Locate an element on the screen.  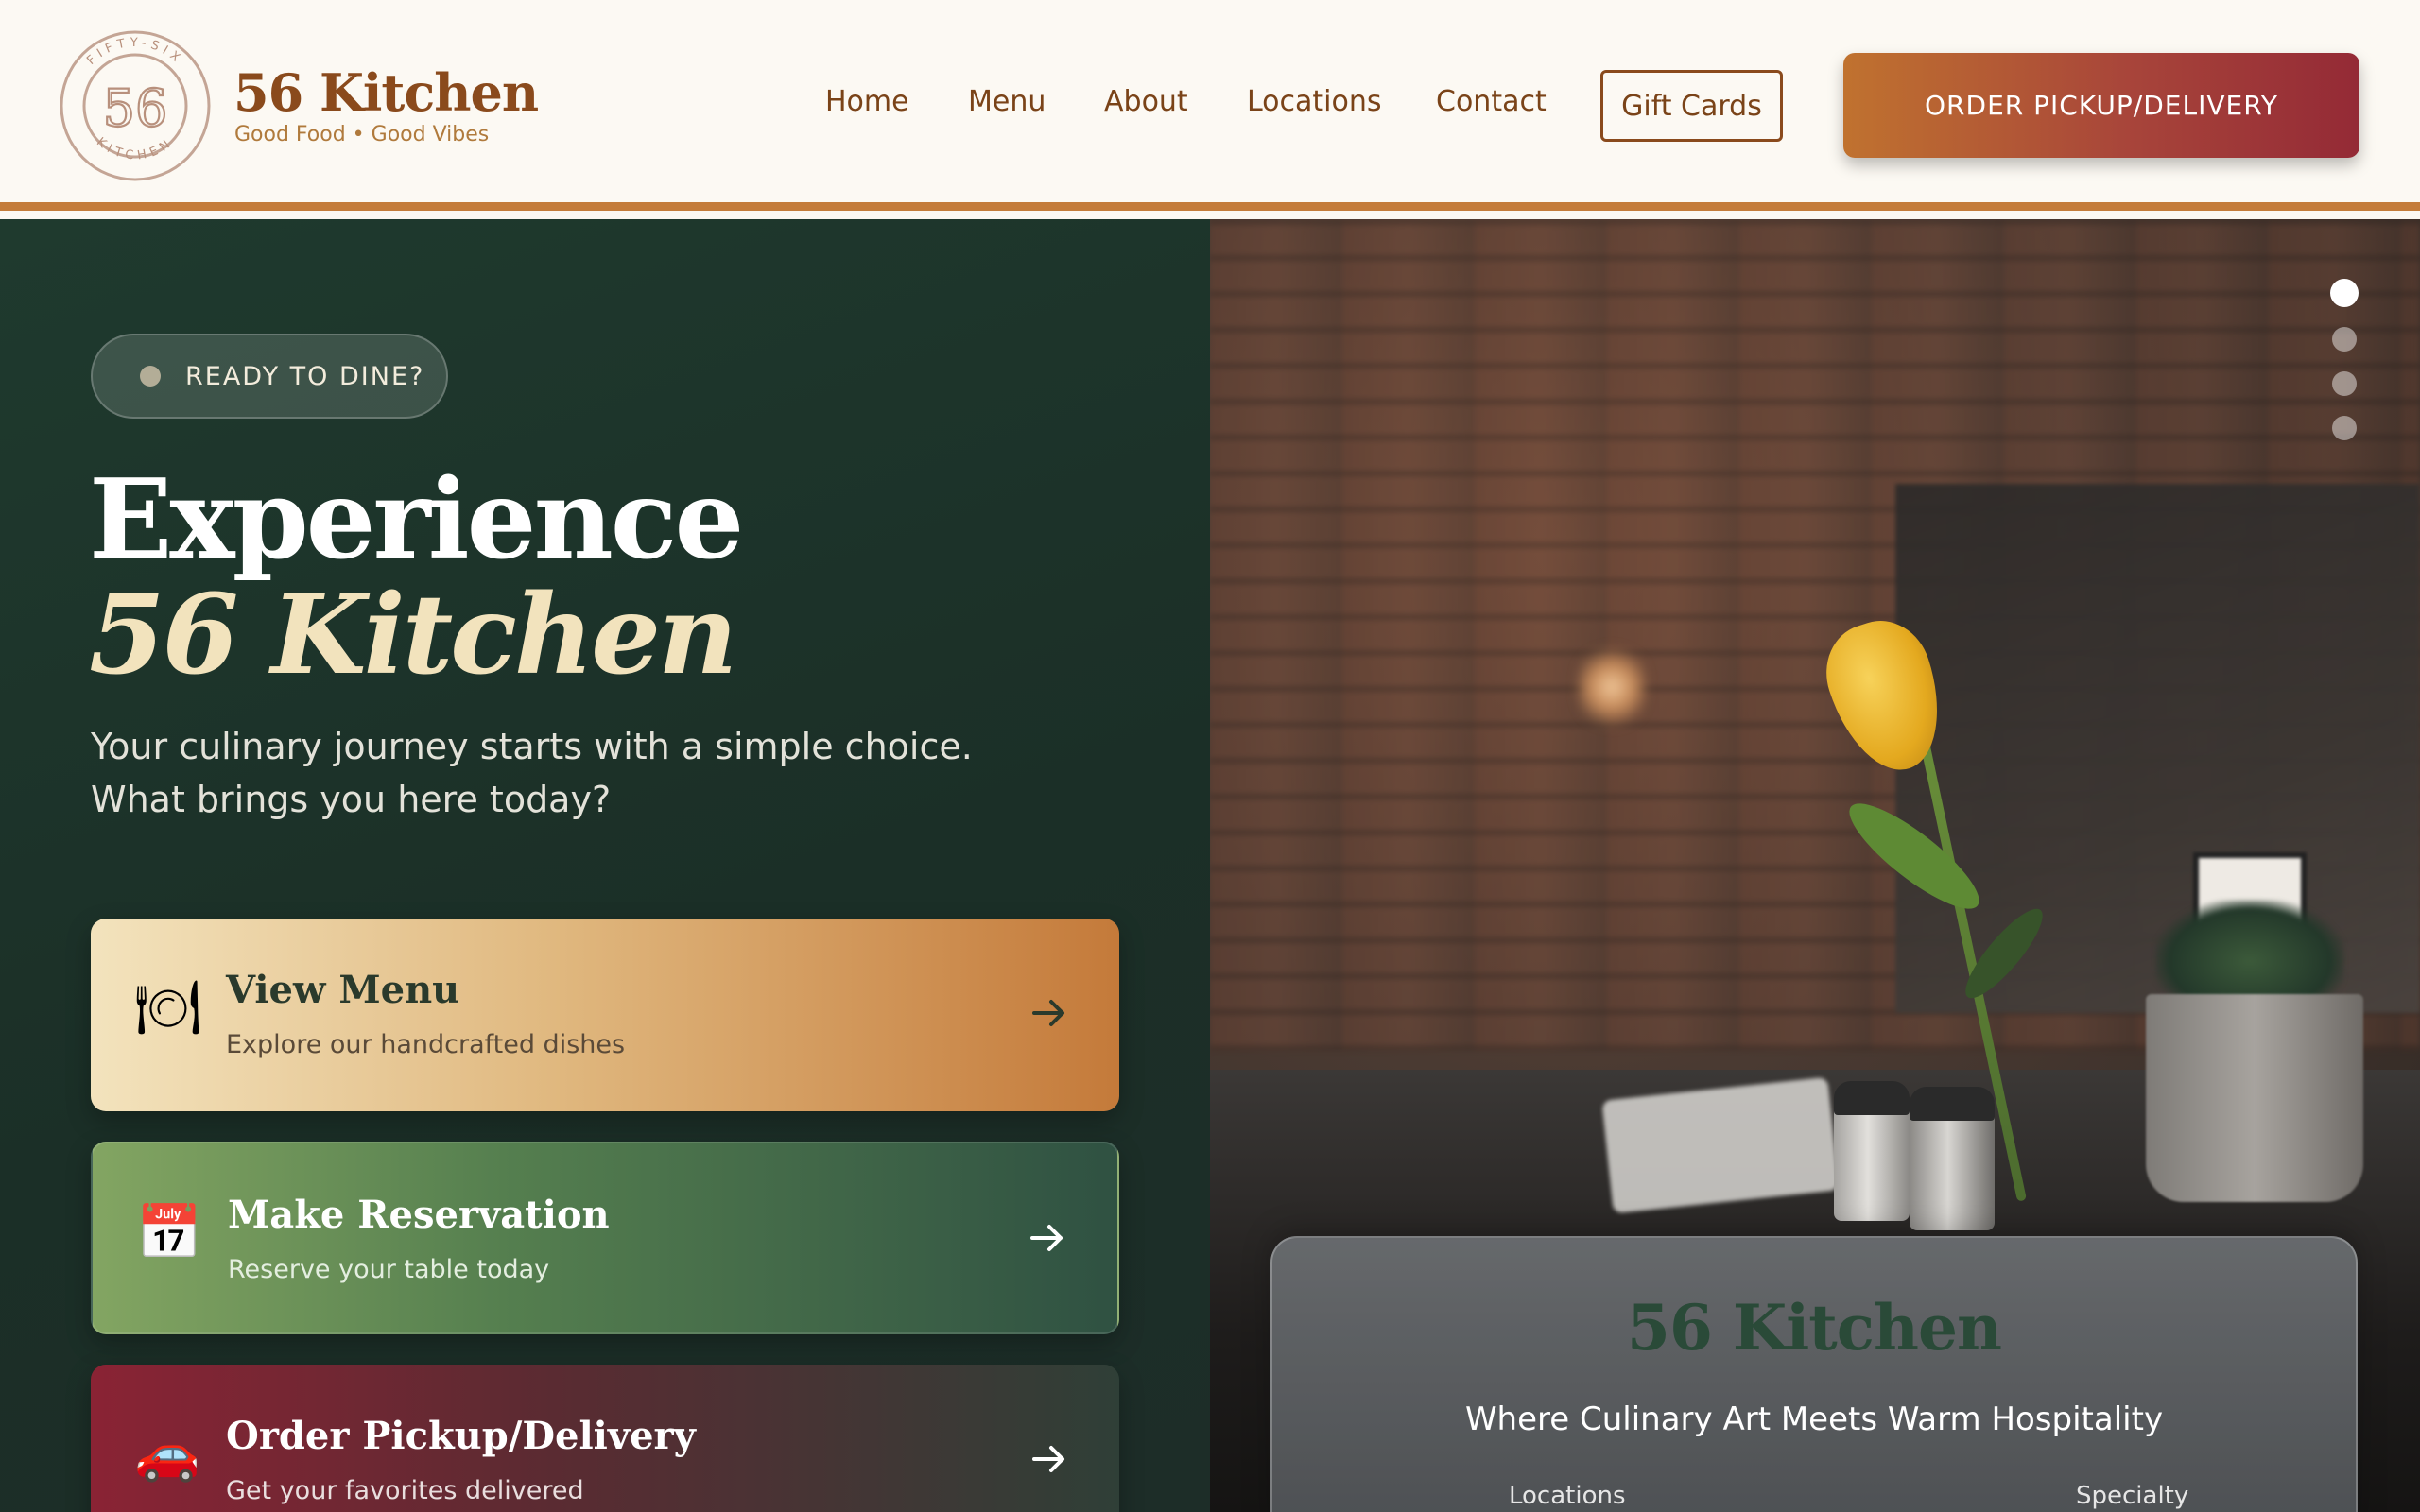
ready-badge: READY TO DINE? is located at coordinates (270, 376).